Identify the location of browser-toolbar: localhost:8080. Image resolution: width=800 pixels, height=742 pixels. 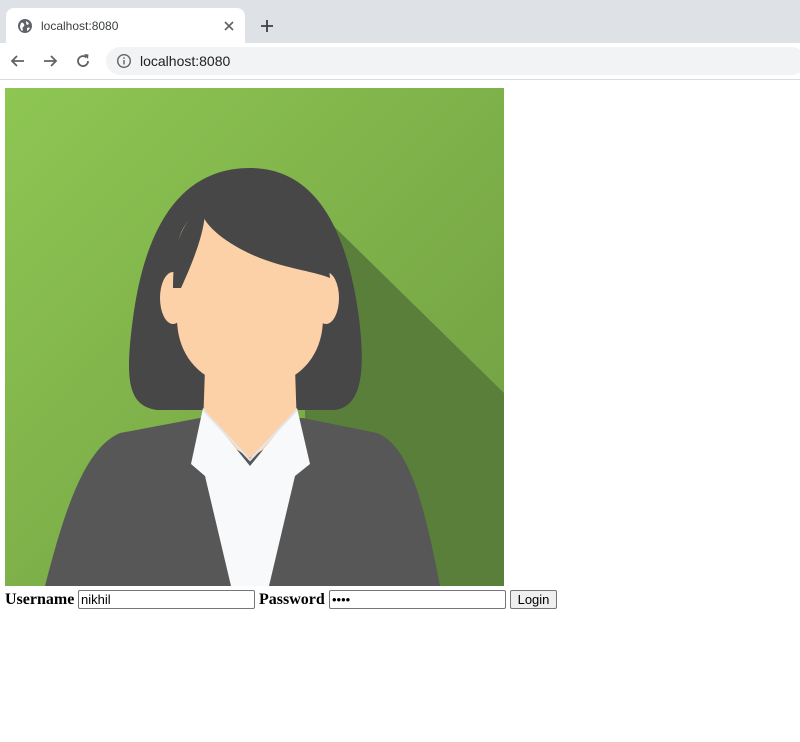
(400, 61).